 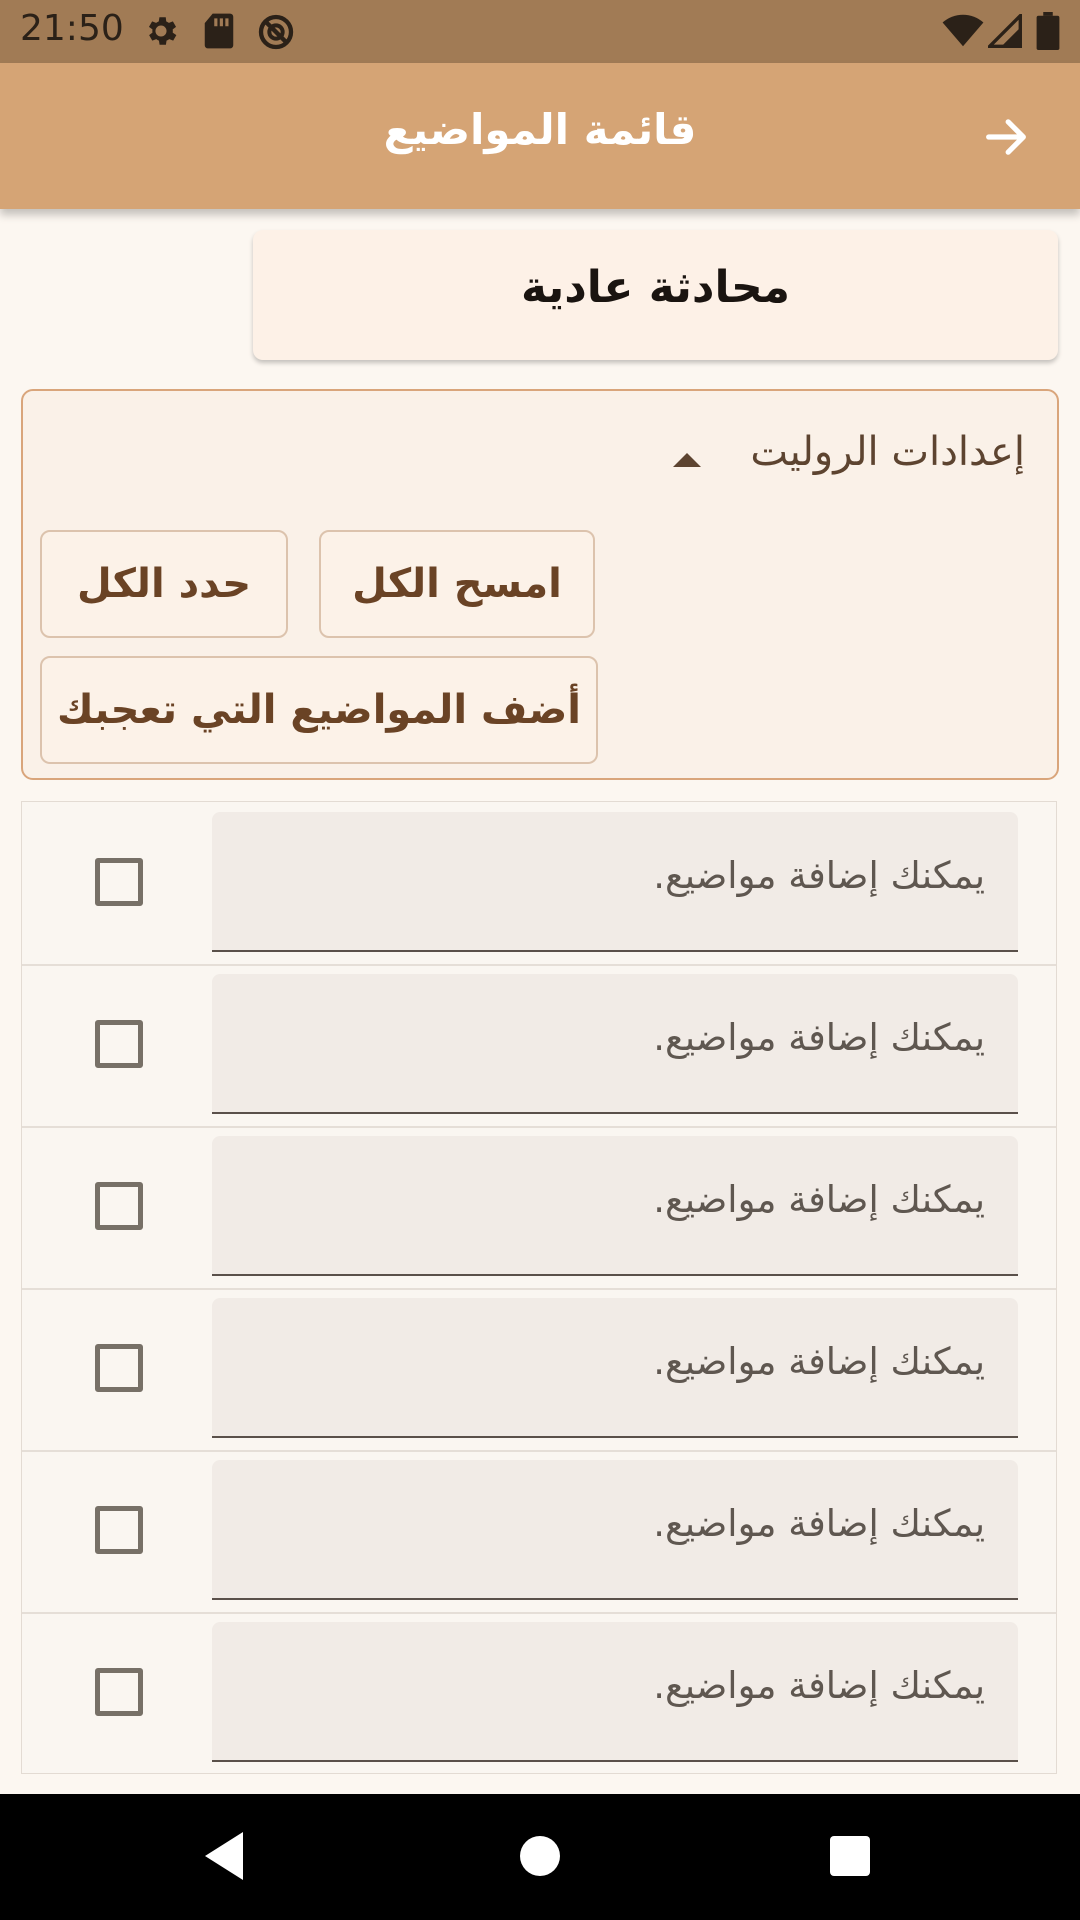 I want to click on add-topics-button: أضف المواضيع التي تعجبك, so click(x=319, y=710).